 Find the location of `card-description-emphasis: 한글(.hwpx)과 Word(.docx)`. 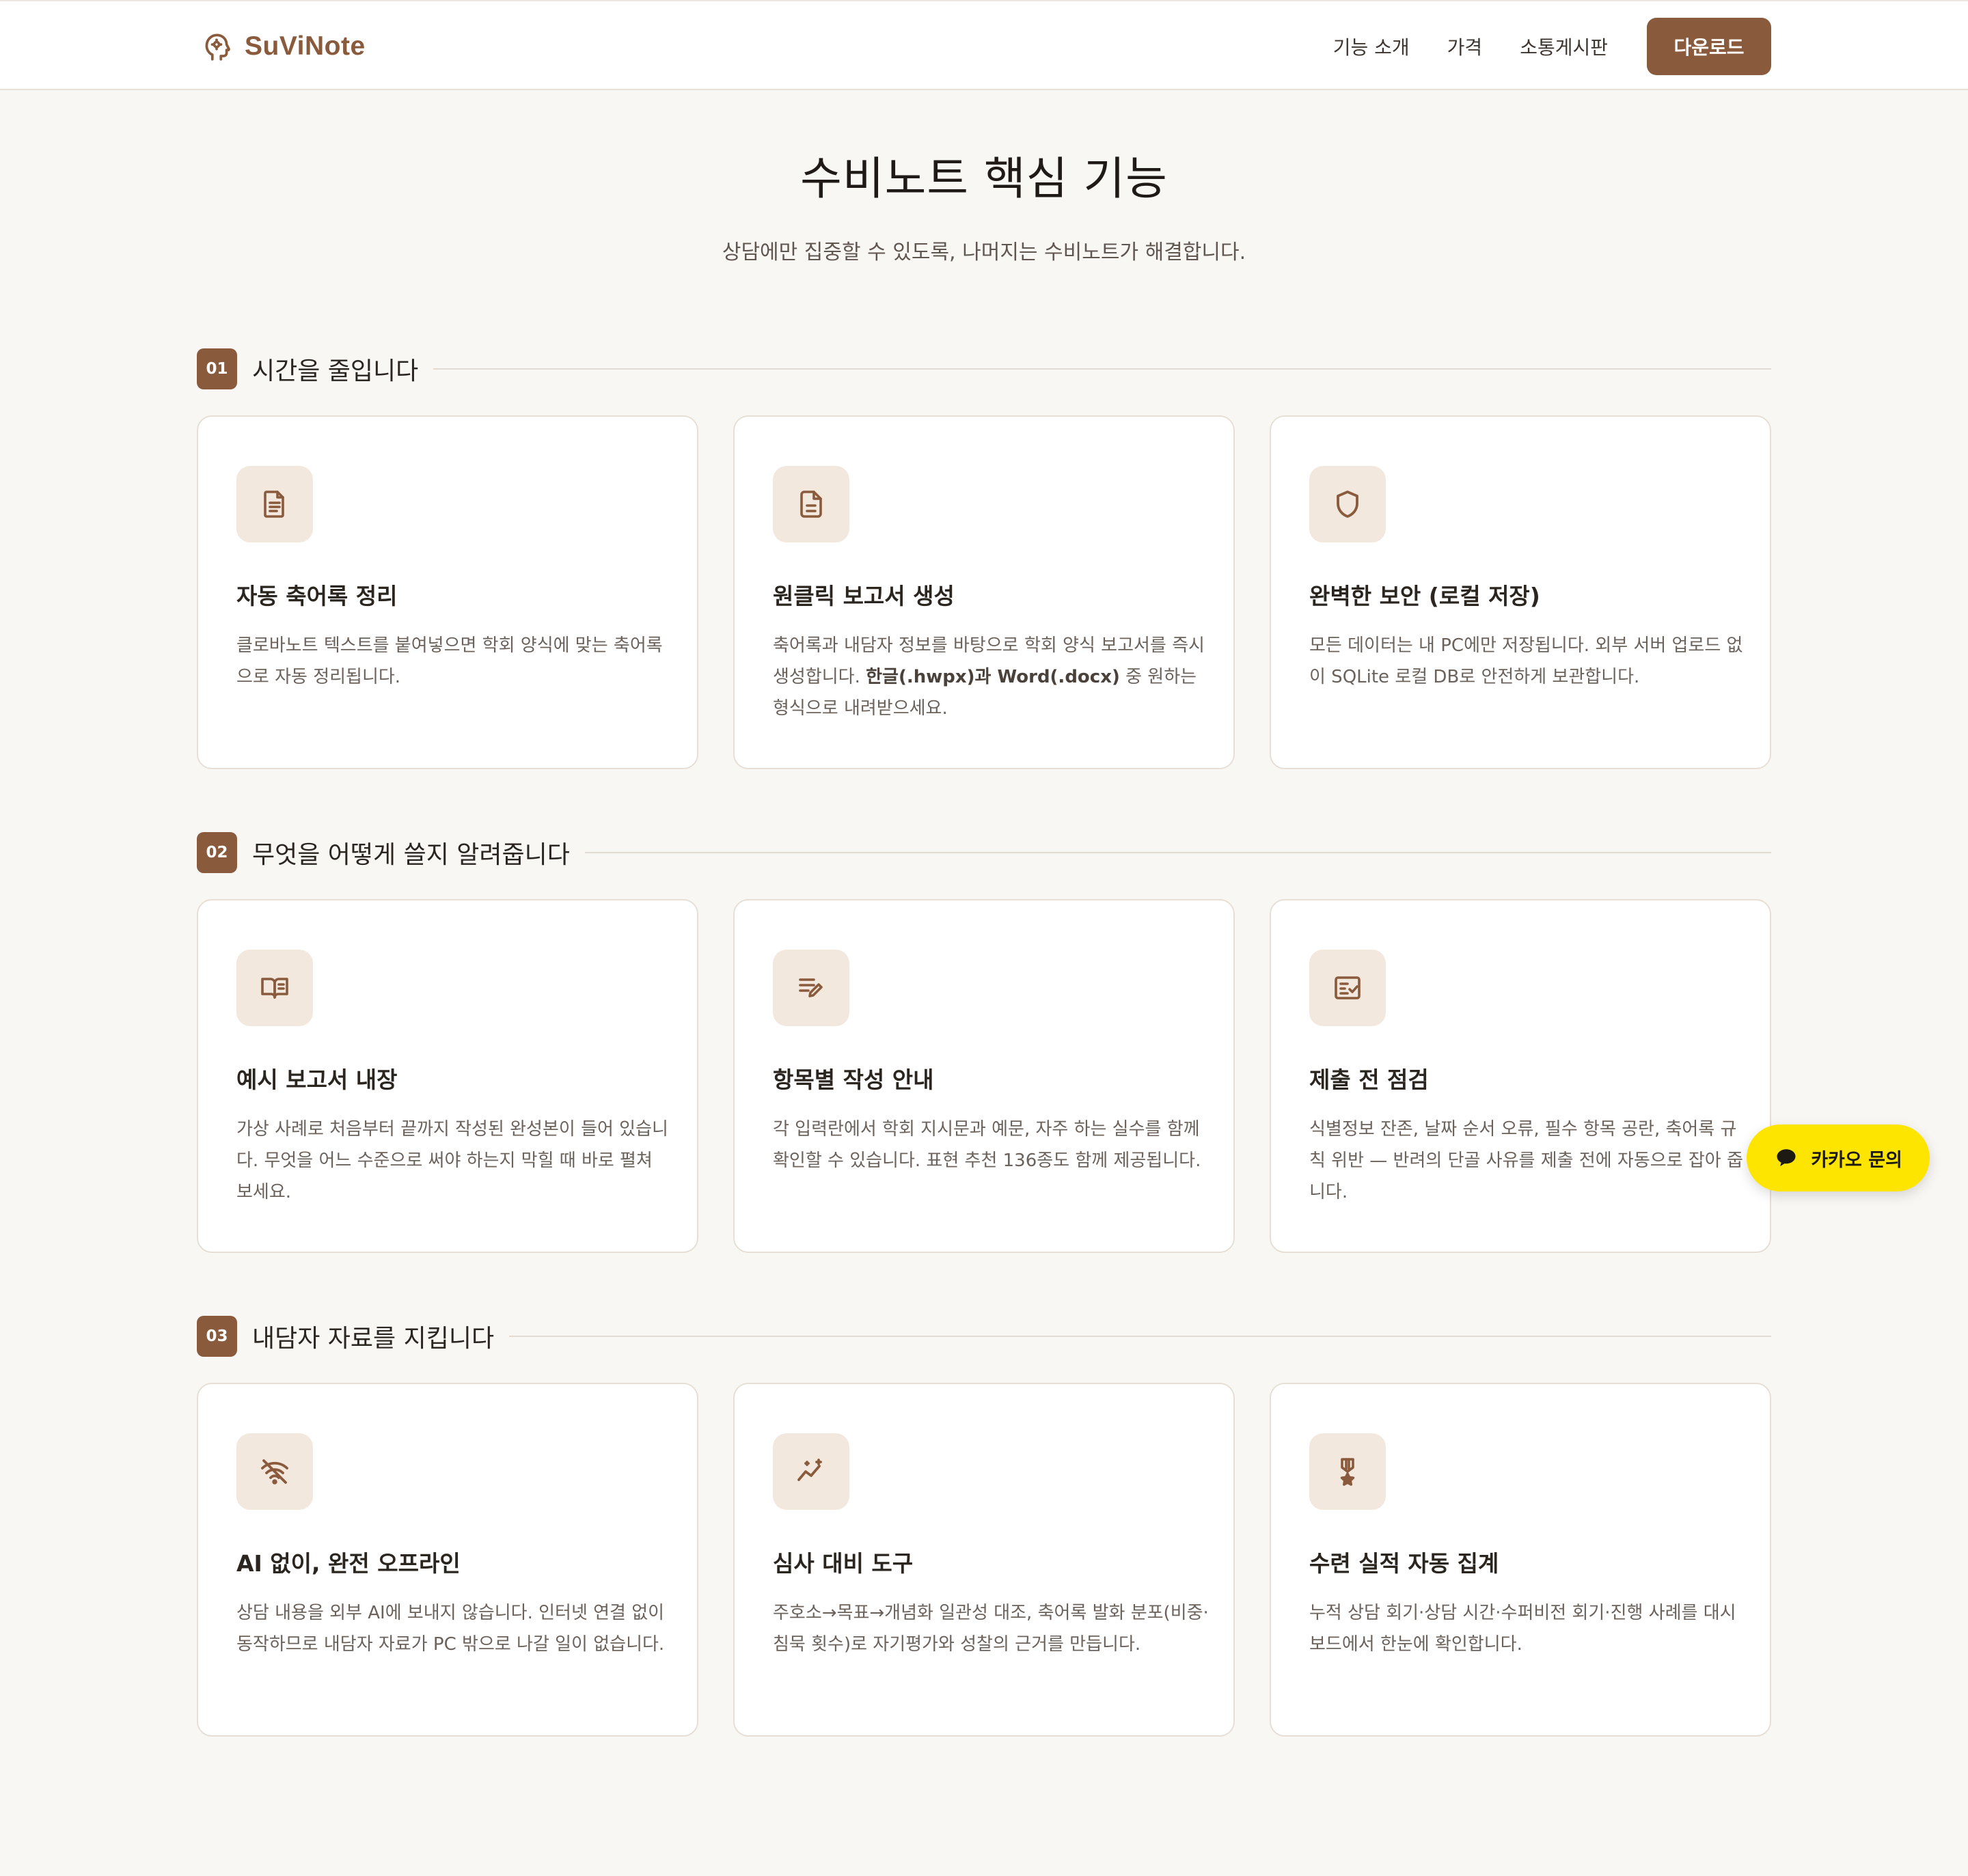

card-description-emphasis: 한글(.hwpx)과 Word(.docx) is located at coordinates (993, 677).